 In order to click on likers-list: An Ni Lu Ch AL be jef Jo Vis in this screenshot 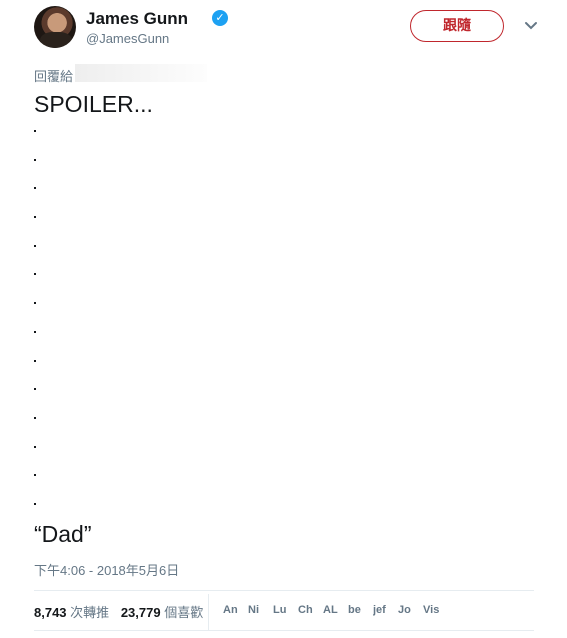, I will do `click(335, 610)`.